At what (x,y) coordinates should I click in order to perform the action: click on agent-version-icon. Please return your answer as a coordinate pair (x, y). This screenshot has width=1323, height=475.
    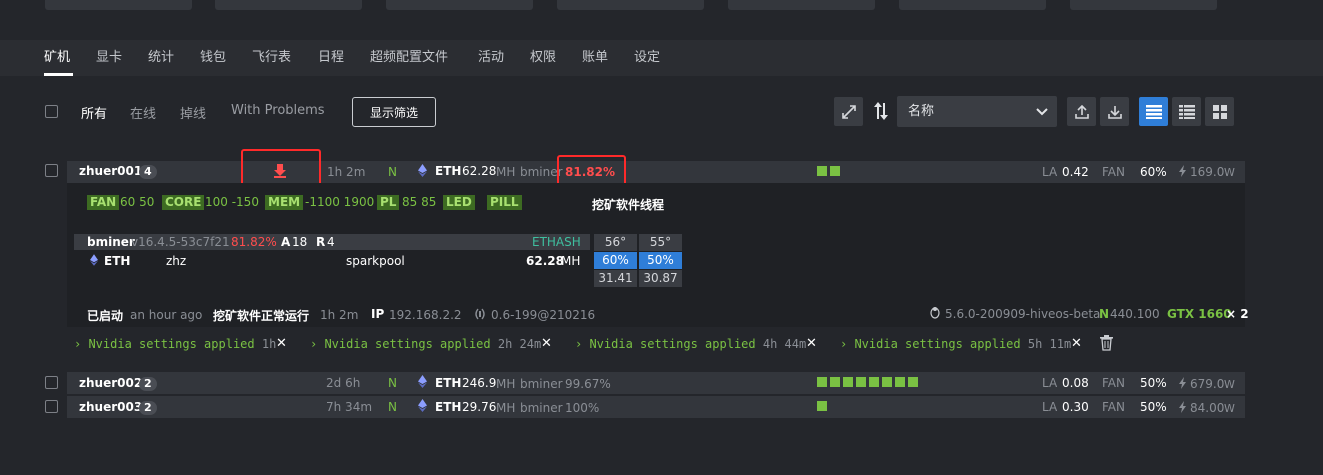
    Looking at the image, I should click on (480, 315).